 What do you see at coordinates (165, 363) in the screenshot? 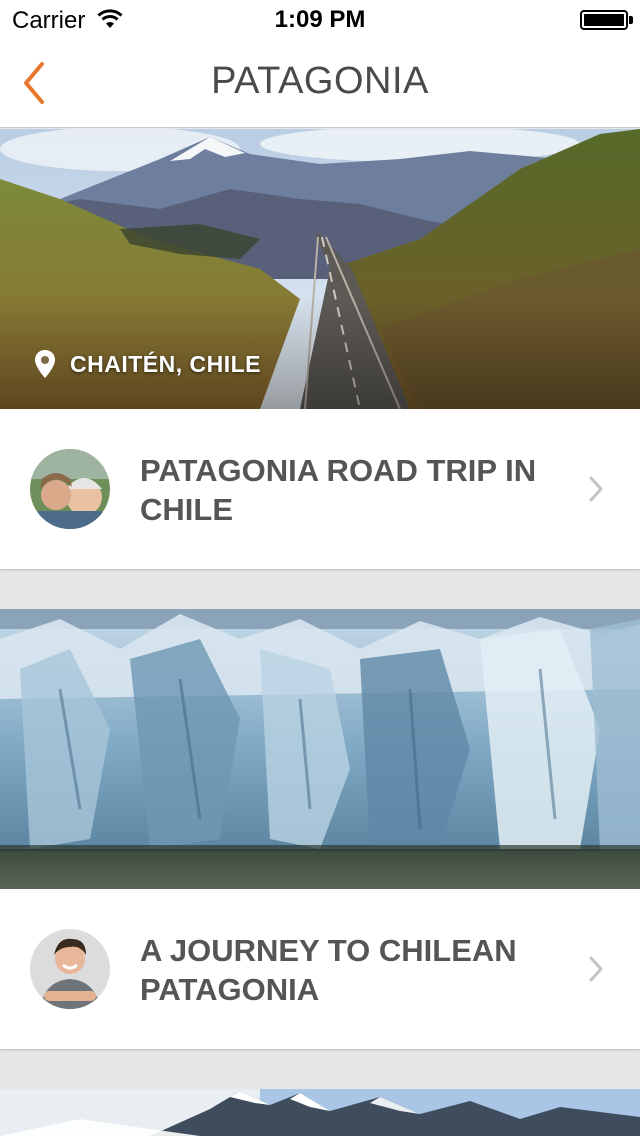
I see `location-label: CHAITÉN, CHILE` at bounding box center [165, 363].